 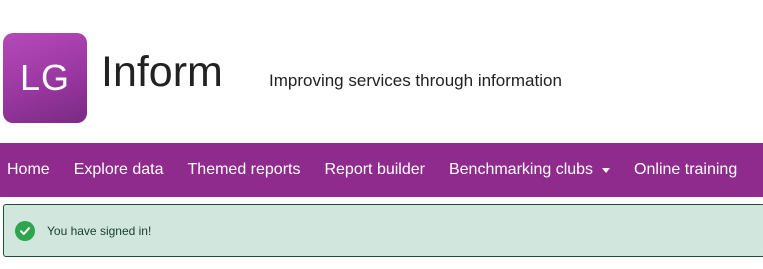 What do you see at coordinates (162, 72) in the screenshot?
I see `logo-wordmark: Inform` at bounding box center [162, 72].